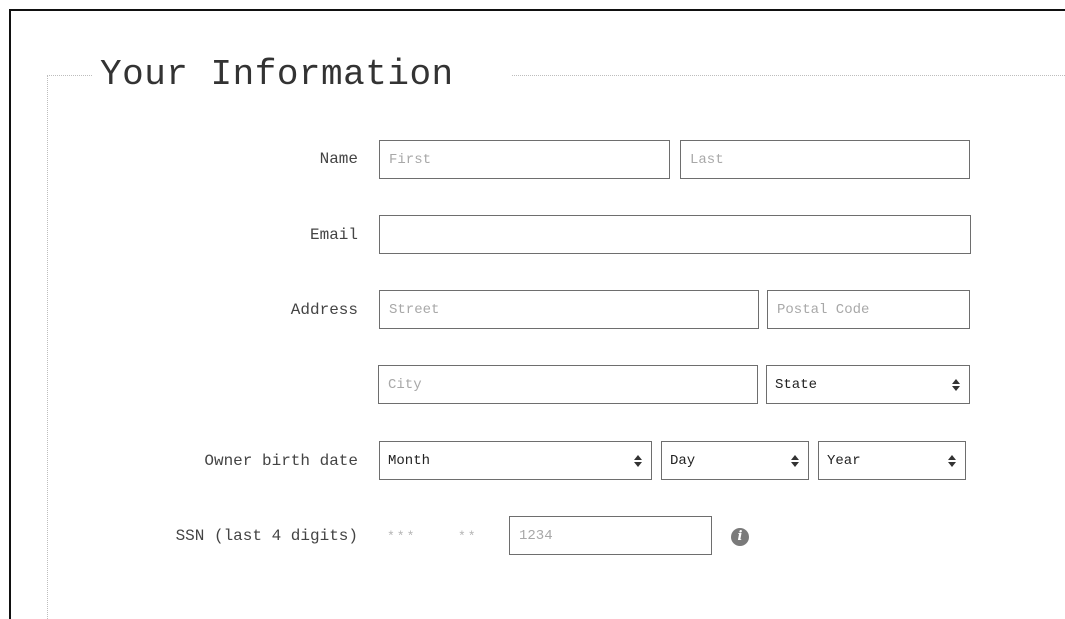  Describe the element at coordinates (796, 384) in the screenshot. I see `state-select-value: State` at that location.